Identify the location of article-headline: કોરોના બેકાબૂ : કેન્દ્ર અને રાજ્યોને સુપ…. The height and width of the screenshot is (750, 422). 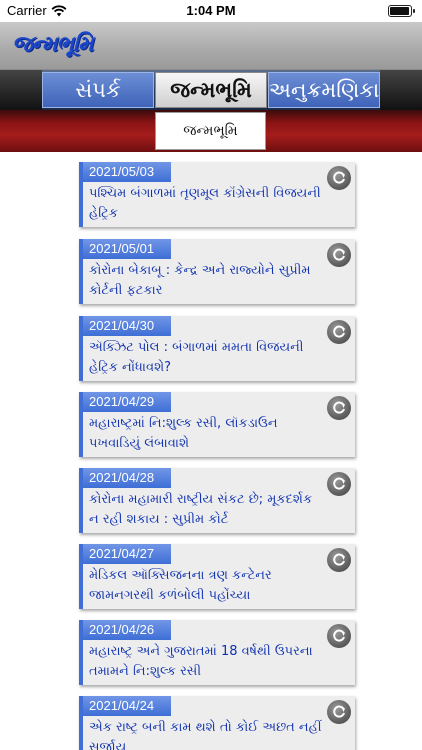
(206, 281).